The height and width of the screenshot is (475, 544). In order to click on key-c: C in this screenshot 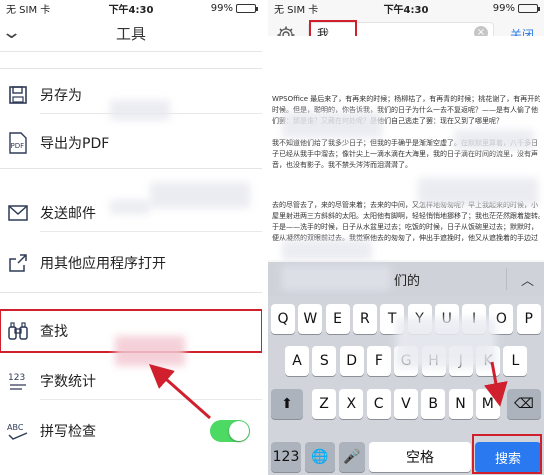, I will do `click(378, 404)`.